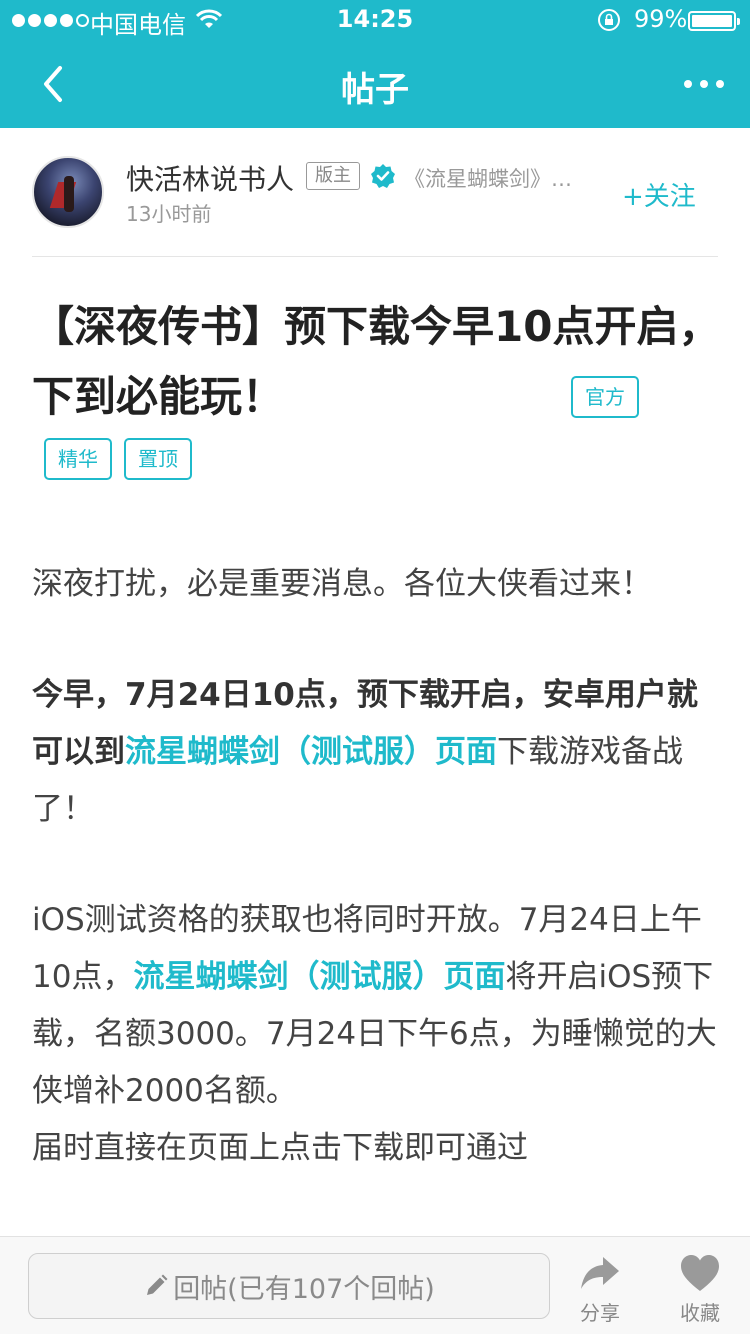 The height and width of the screenshot is (1334, 750). I want to click on header: 中国电信 14:25 99% 帖子, so click(375, 64).